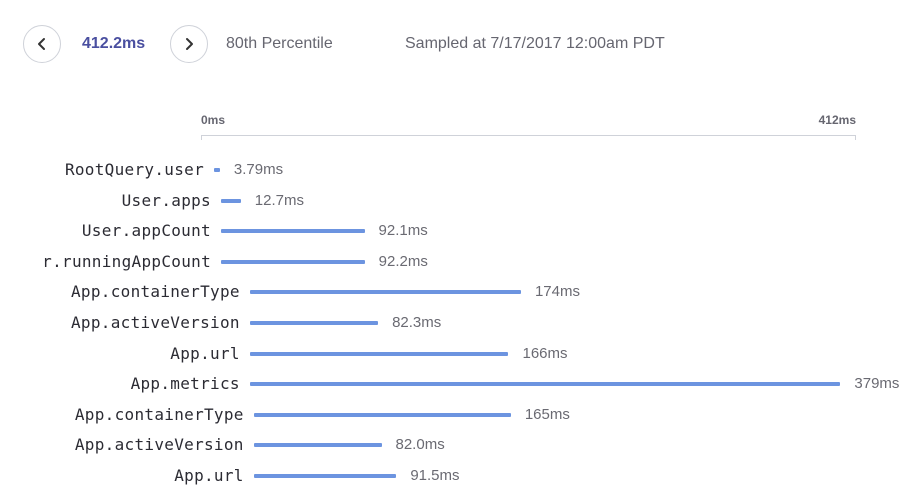 The image size is (920, 500). What do you see at coordinates (403, 261) in the screenshot?
I see `duration-label: 92.2ms` at bounding box center [403, 261].